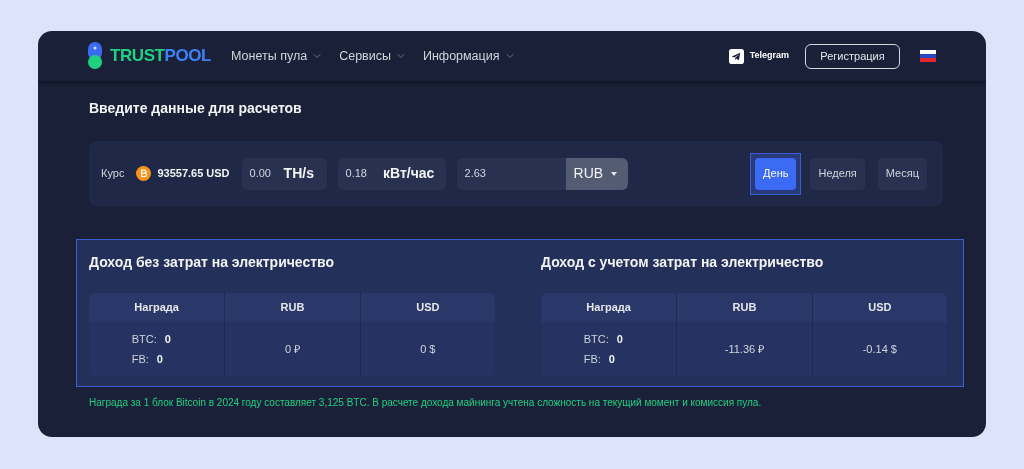  What do you see at coordinates (736, 56) in the screenshot?
I see `telegram-icon` at bounding box center [736, 56].